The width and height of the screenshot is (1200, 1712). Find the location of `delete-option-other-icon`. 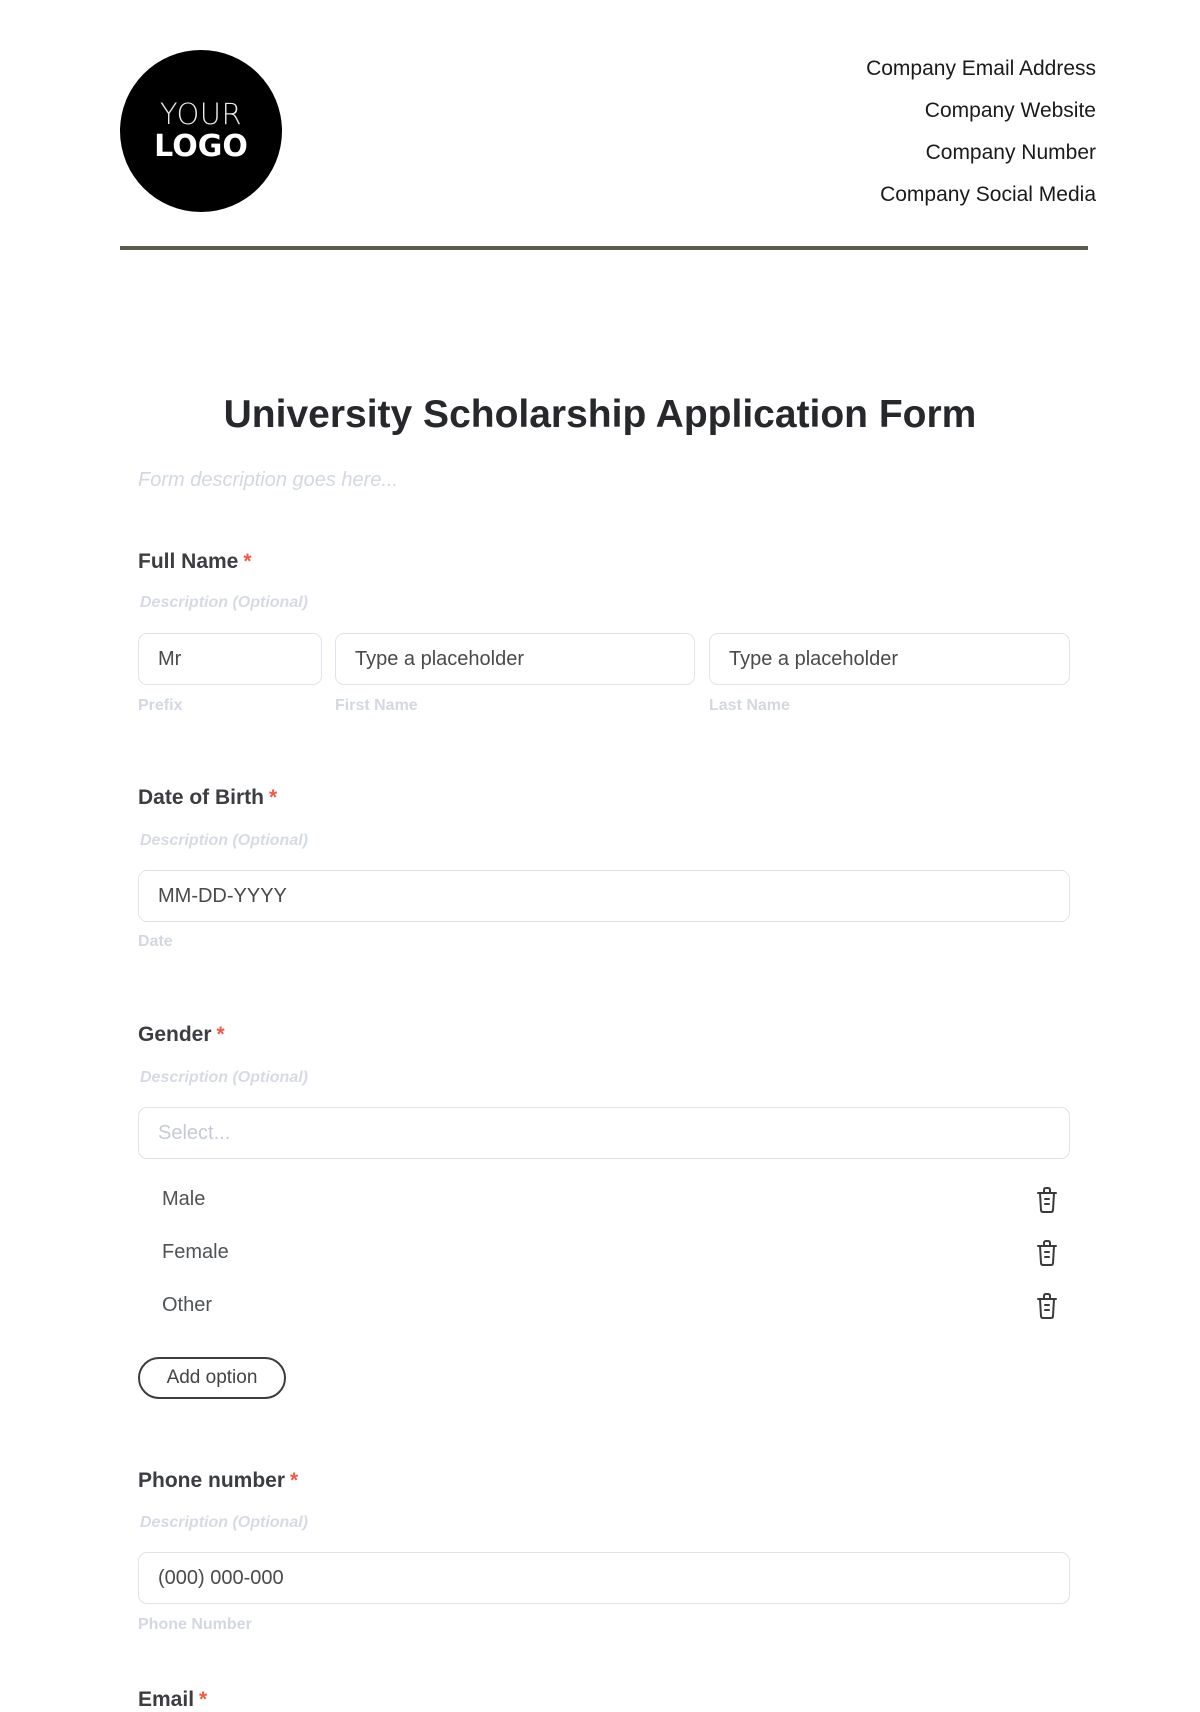

delete-option-other-icon is located at coordinates (1047, 1306).